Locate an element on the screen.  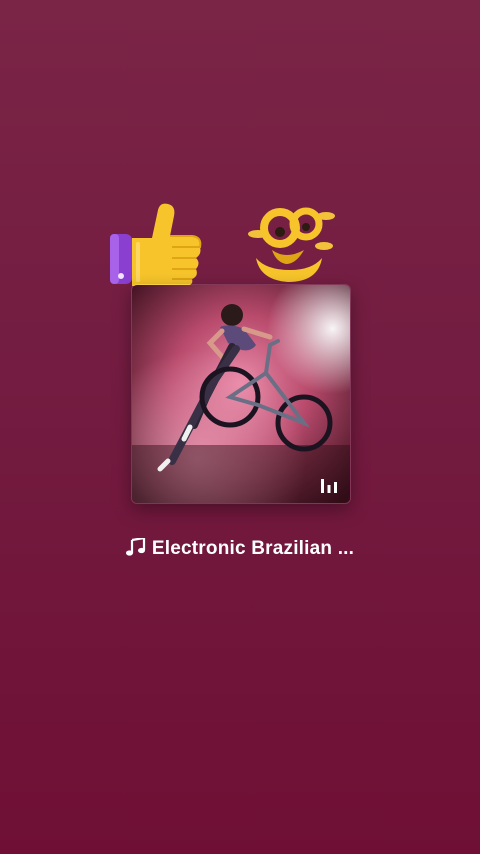
album-cover-image is located at coordinates (241, 394).